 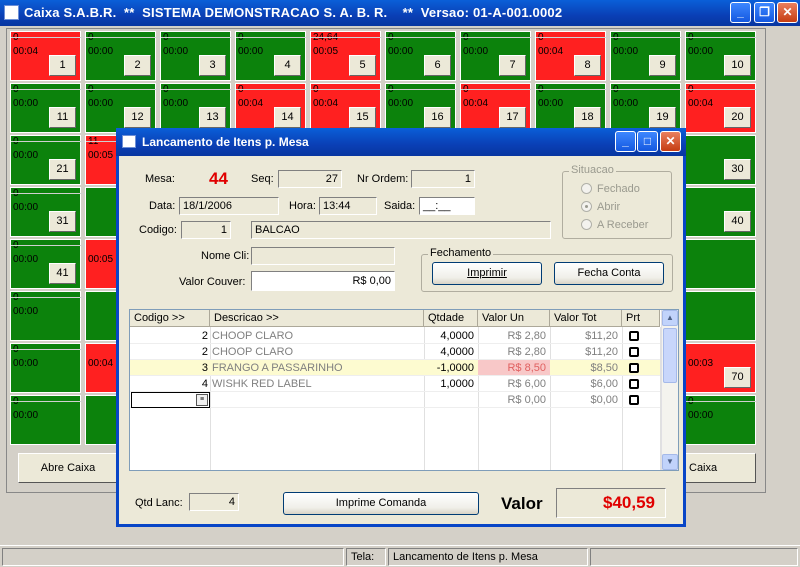 What do you see at coordinates (137, 117) in the screenshot?
I see `tile-number-button: 12` at bounding box center [137, 117].